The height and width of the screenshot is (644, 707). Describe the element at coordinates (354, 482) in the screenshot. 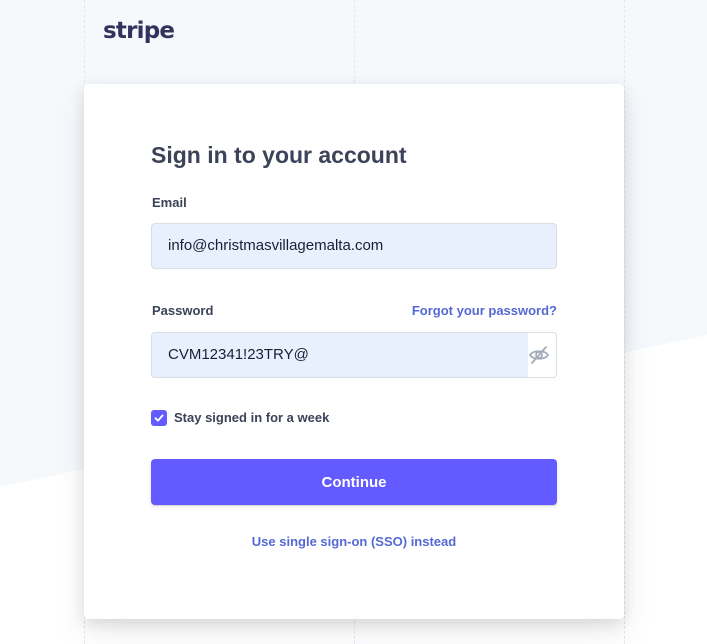

I see `continue-button: Continue` at that location.